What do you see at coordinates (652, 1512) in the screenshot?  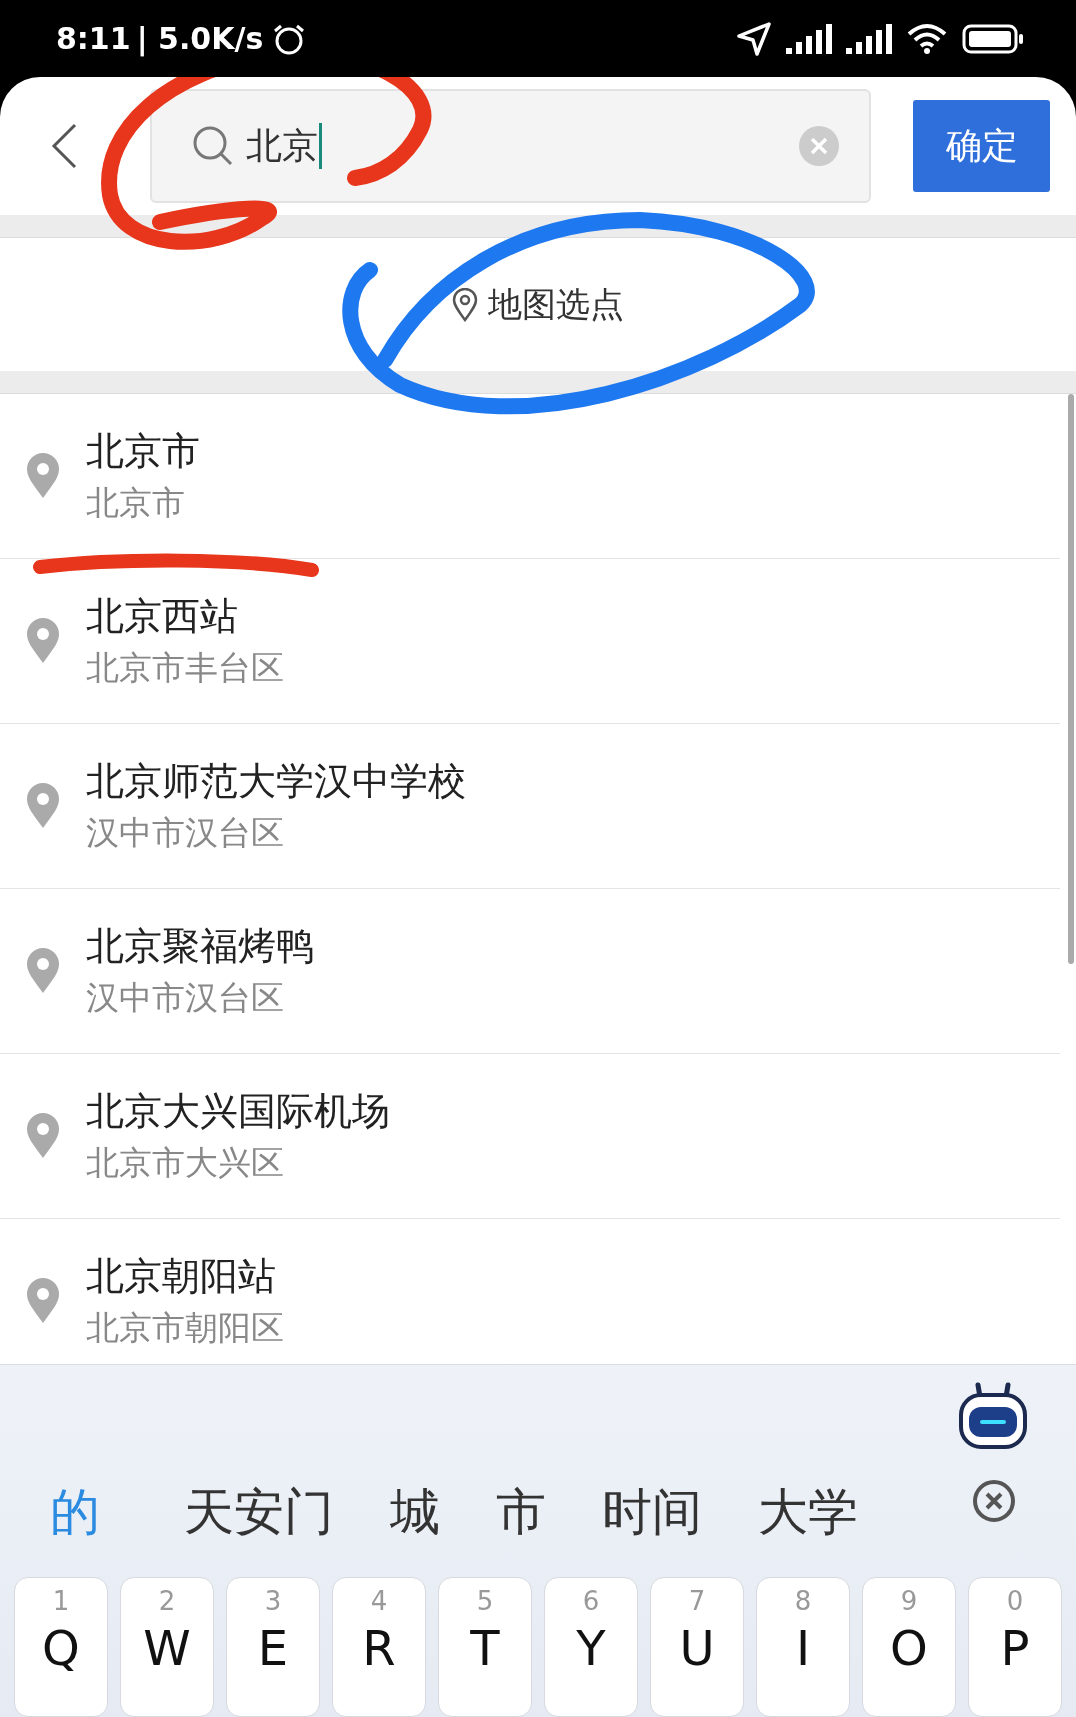 I see `candidate-word: 时间` at bounding box center [652, 1512].